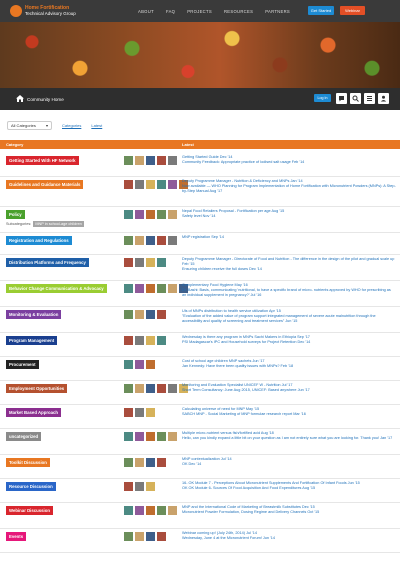 This screenshot has width=400, height=565. I want to click on chat-button, so click(341, 98).